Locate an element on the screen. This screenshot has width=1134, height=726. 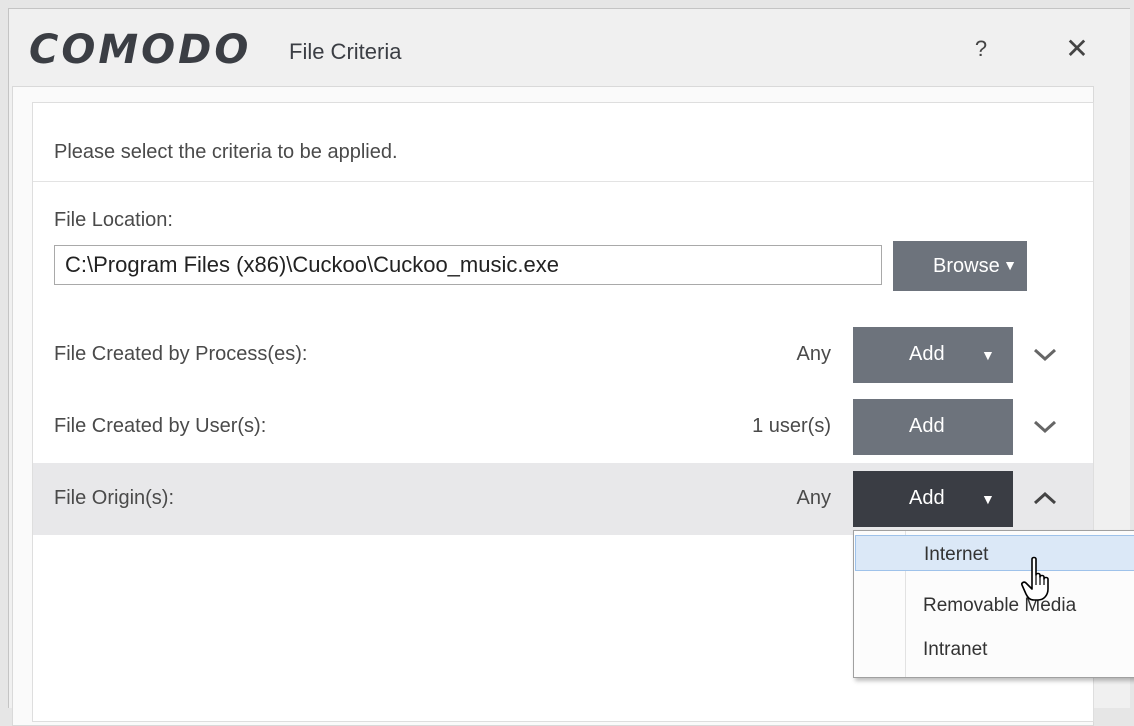
criteria-label: File Origin(s): is located at coordinates (114, 498).